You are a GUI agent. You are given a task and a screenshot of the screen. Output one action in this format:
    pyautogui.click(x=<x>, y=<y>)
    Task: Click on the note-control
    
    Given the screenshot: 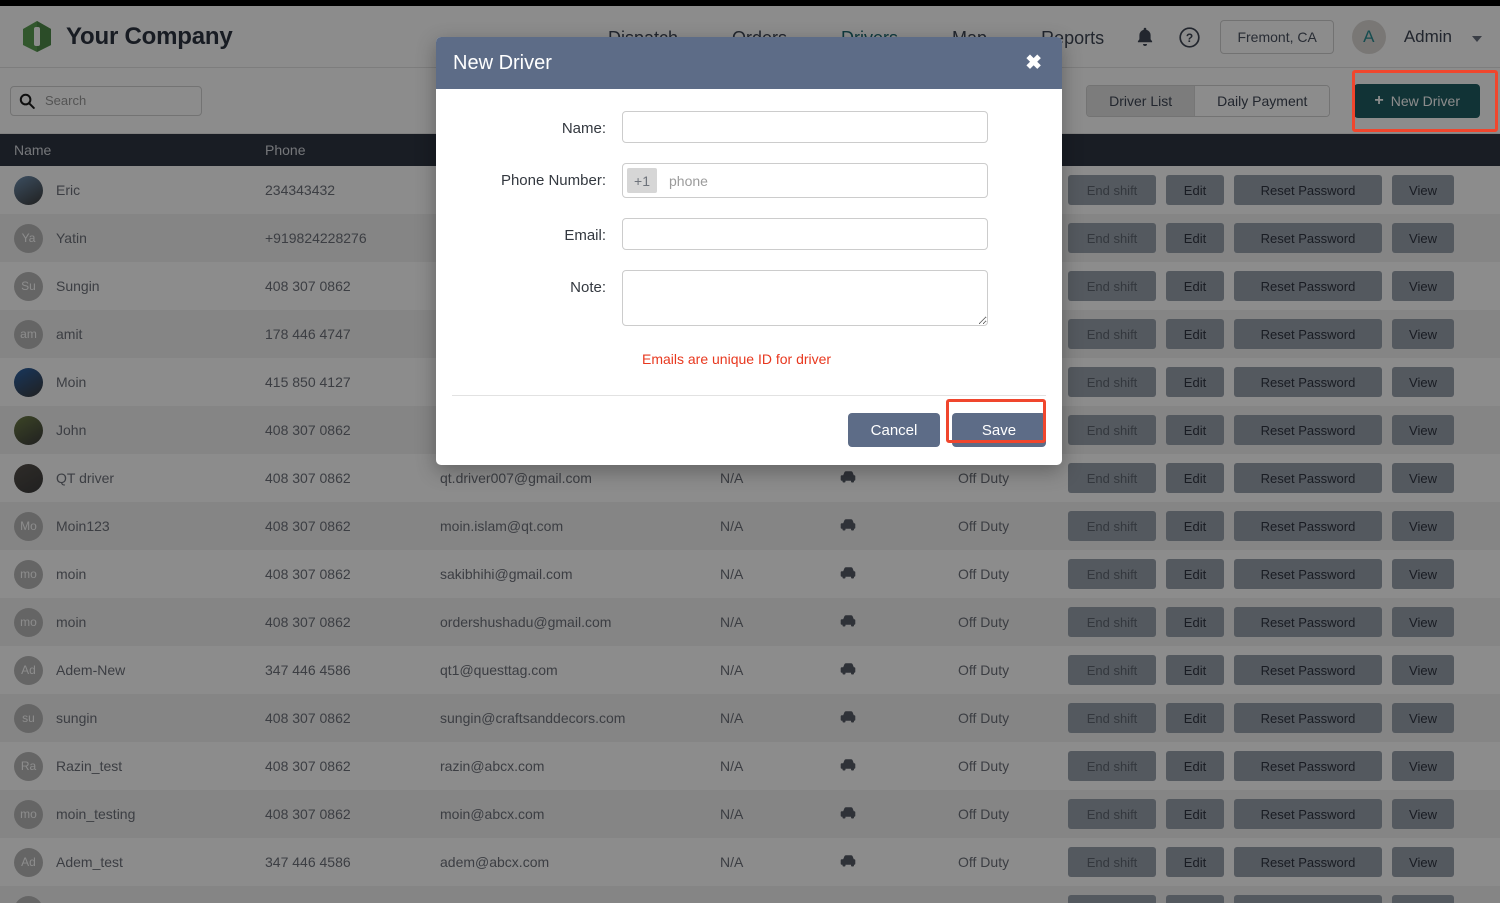 What is the action you would take?
    pyautogui.click(x=832, y=300)
    